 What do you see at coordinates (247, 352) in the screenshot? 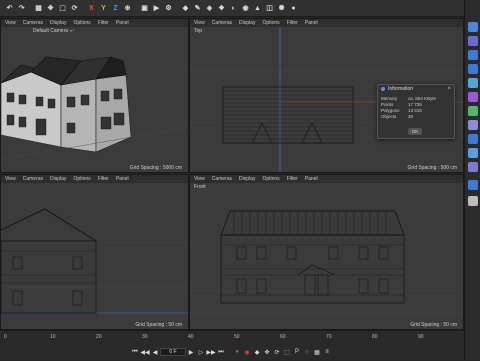
I see `autokey-icon: ◉` at bounding box center [247, 352].